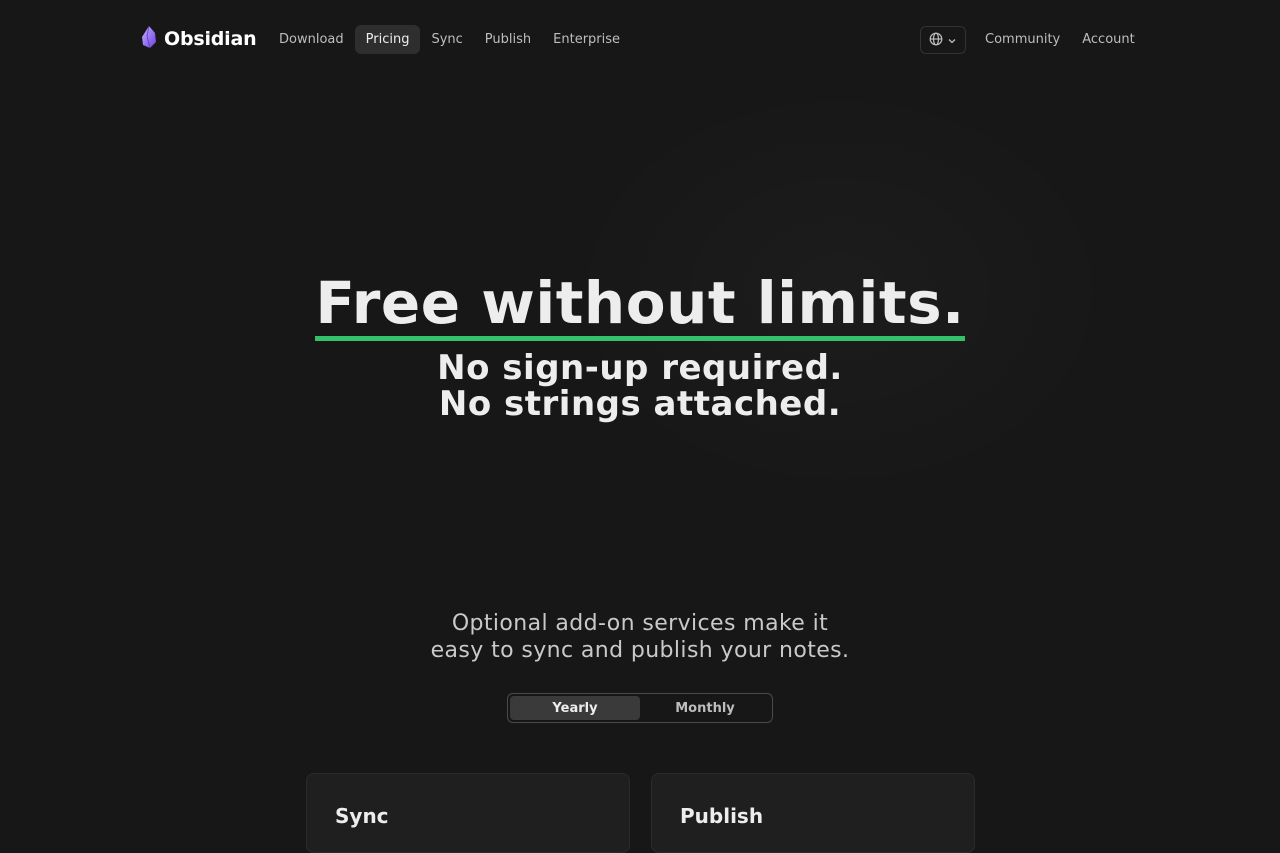 The image size is (1280, 853). What do you see at coordinates (387, 39) in the screenshot?
I see `nav-pricing: Pricing` at bounding box center [387, 39].